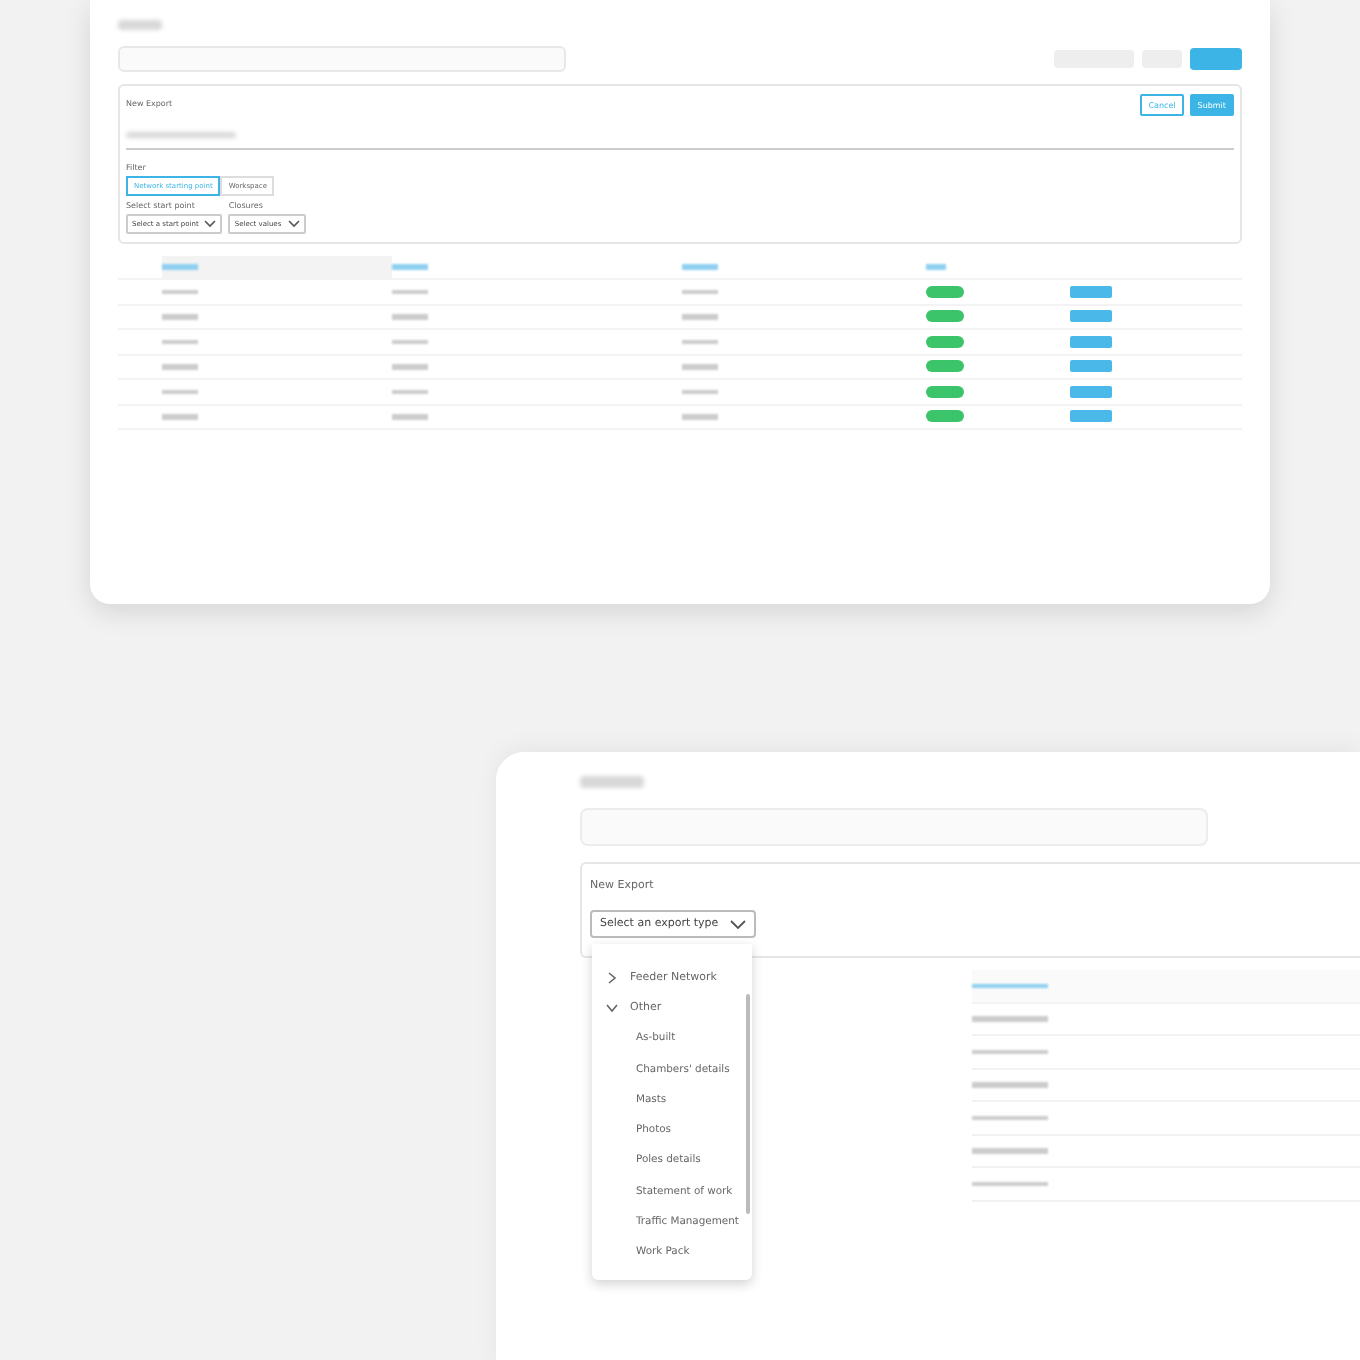 This screenshot has width=1360, height=1360. Describe the element at coordinates (1216, 59) in the screenshot. I see `blurred-button` at that location.